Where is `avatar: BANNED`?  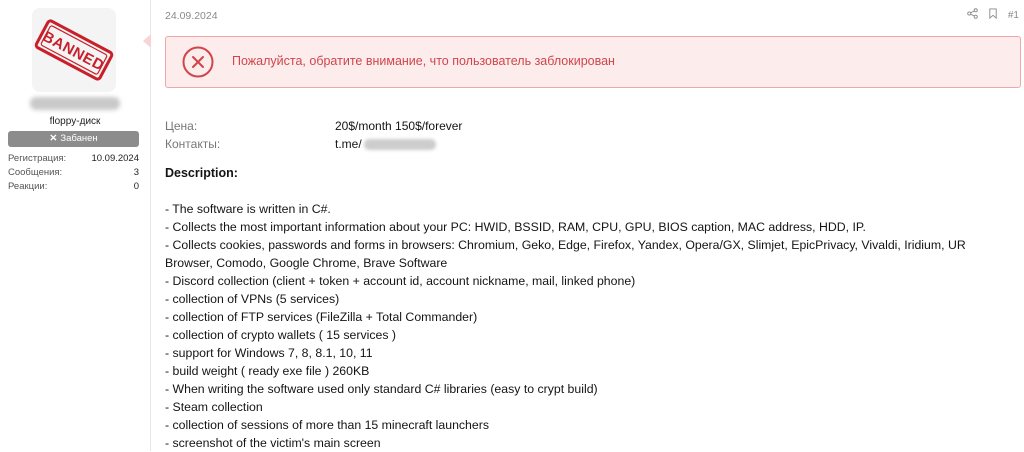
avatar: BANNED is located at coordinates (74, 50).